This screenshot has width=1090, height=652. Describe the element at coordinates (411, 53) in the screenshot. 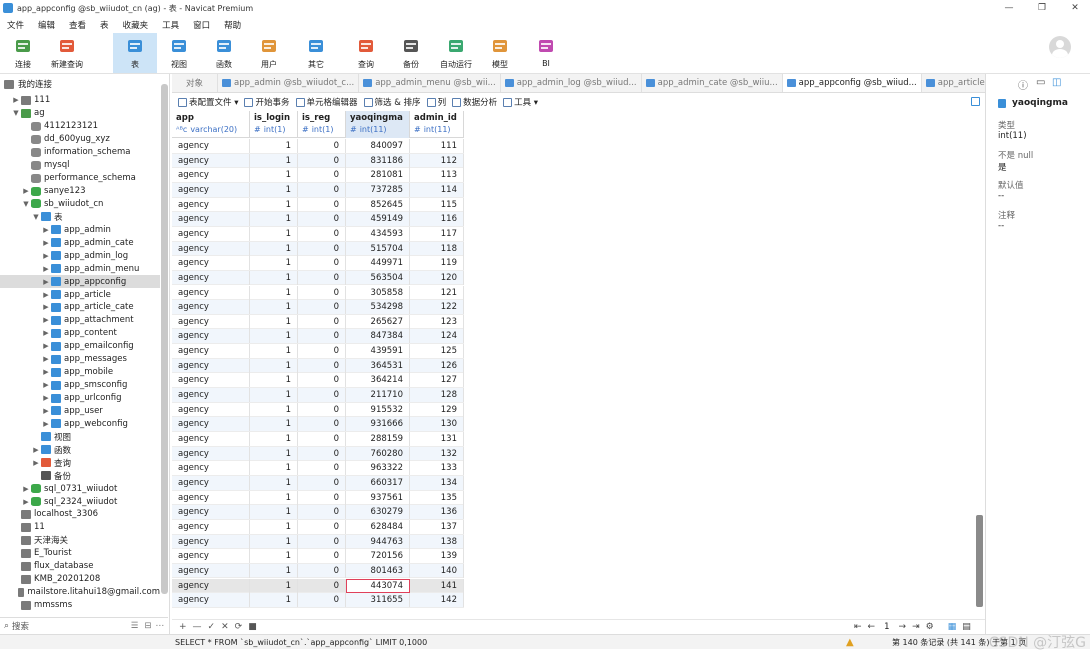

I see `toolbar-backup-button: 备份` at that location.